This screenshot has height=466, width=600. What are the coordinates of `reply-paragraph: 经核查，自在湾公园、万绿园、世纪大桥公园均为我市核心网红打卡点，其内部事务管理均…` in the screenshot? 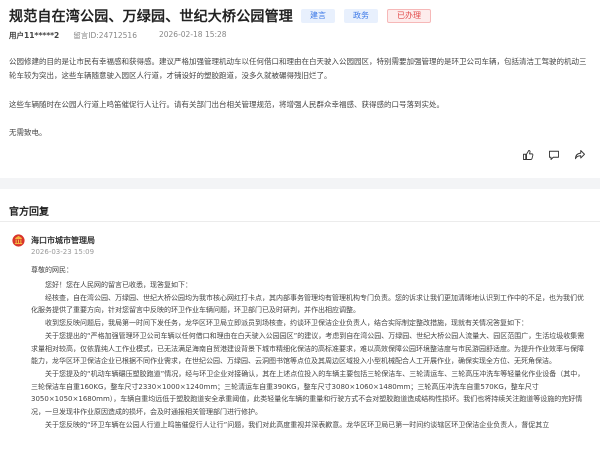 It's located at (307, 304).